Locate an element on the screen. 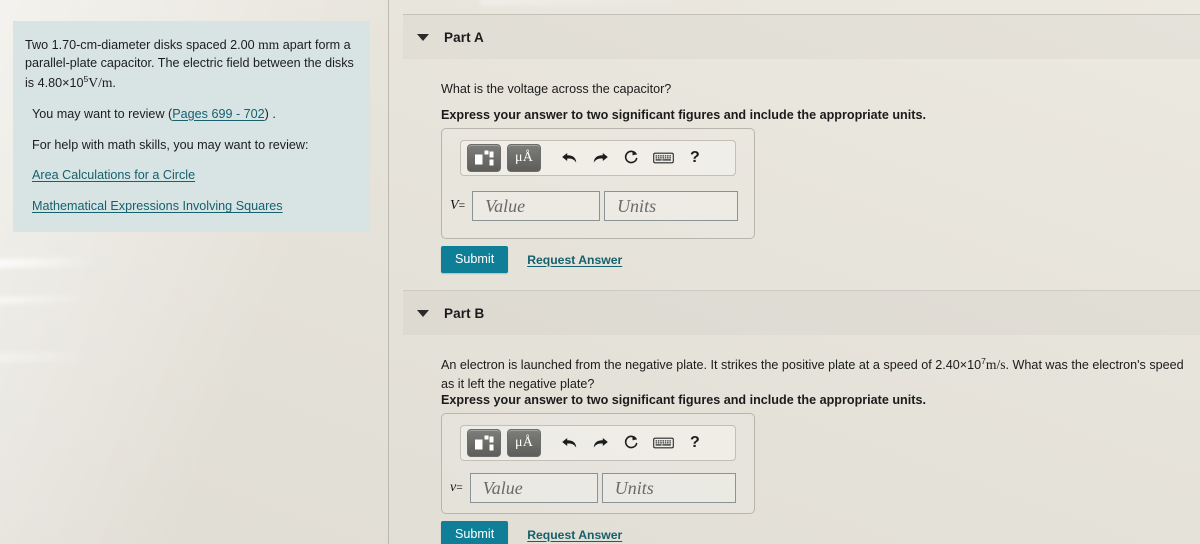 Image resolution: width=1200 pixels, height=544 pixels. part-b-header: Part B is located at coordinates (801, 313).